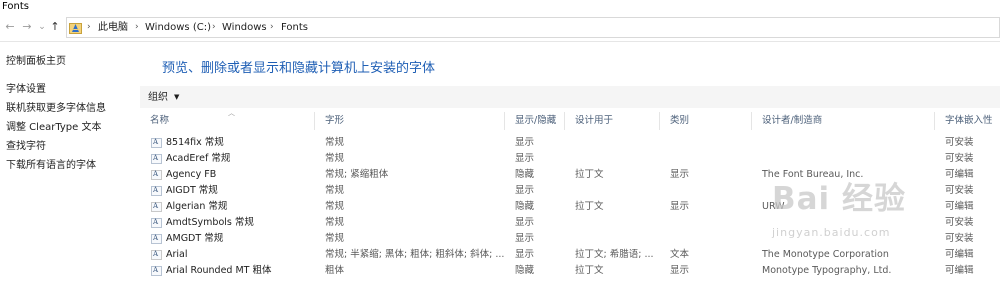  I want to click on column-header-embeddability: 字体嵌入性, so click(967, 121).